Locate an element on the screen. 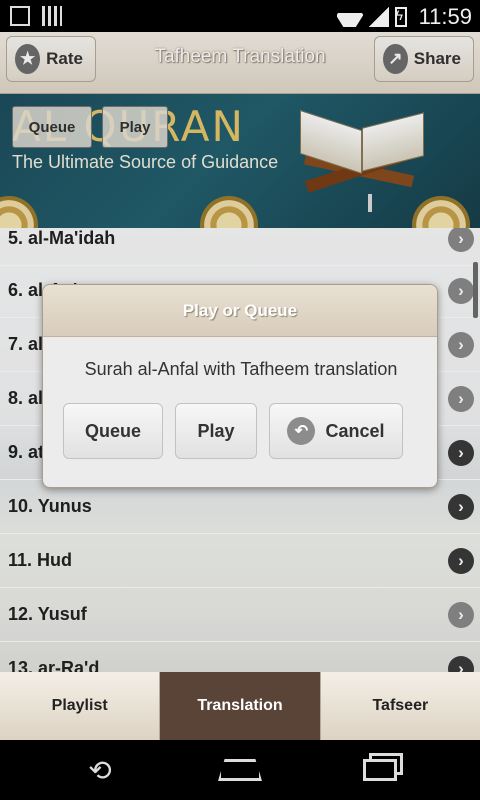 Image resolution: width=480 pixels, height=800 pixels. rate-button: ★ Rate is located at coordinates (51, 59).